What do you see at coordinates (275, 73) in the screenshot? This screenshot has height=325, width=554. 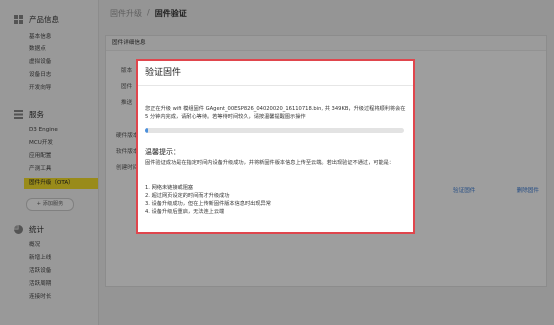 I see `dialog-title: 验证固件` at bounding box center [275, 73].